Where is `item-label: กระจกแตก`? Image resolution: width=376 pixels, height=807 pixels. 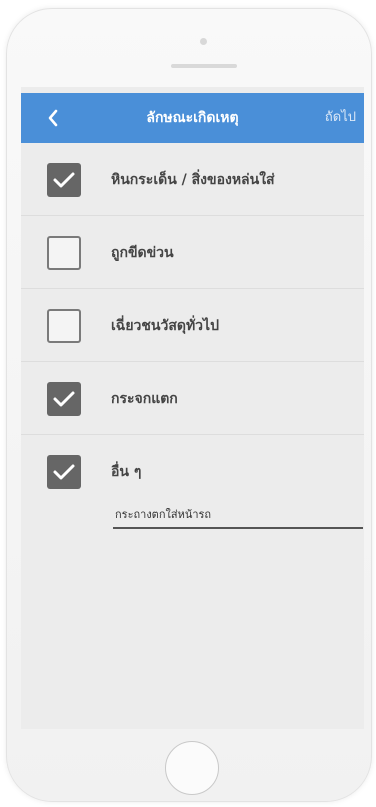
item-label: กระจกแตก is located at coordinates (144, 399).